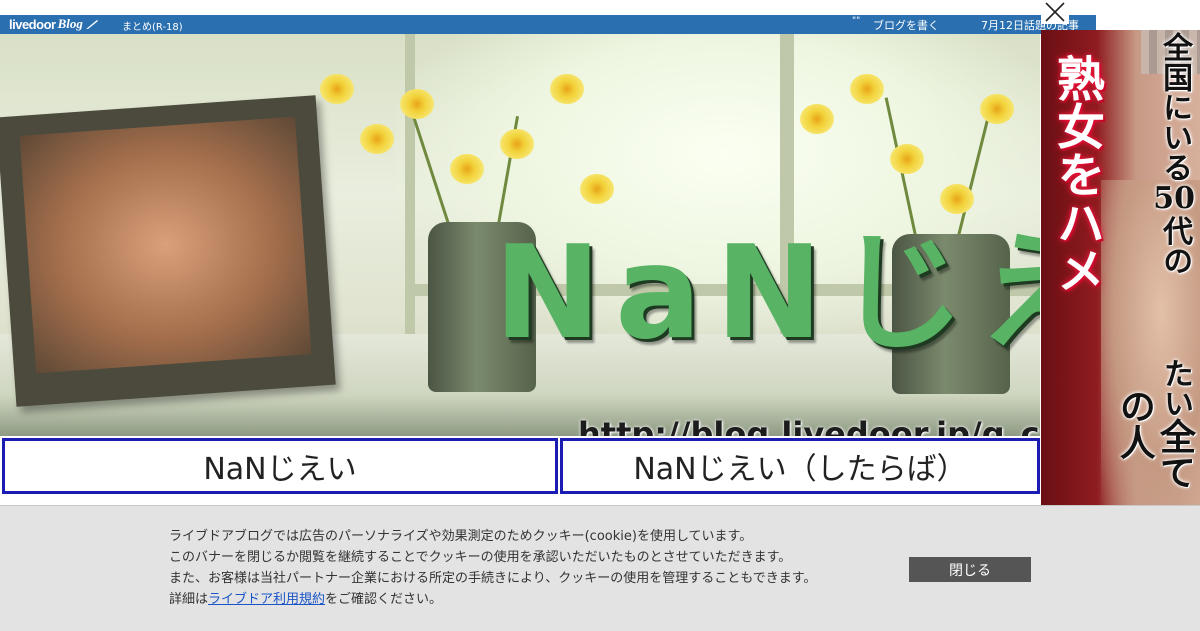  I want to click on ad-subtext-lower: たい全ての人, so click(1155, 423).